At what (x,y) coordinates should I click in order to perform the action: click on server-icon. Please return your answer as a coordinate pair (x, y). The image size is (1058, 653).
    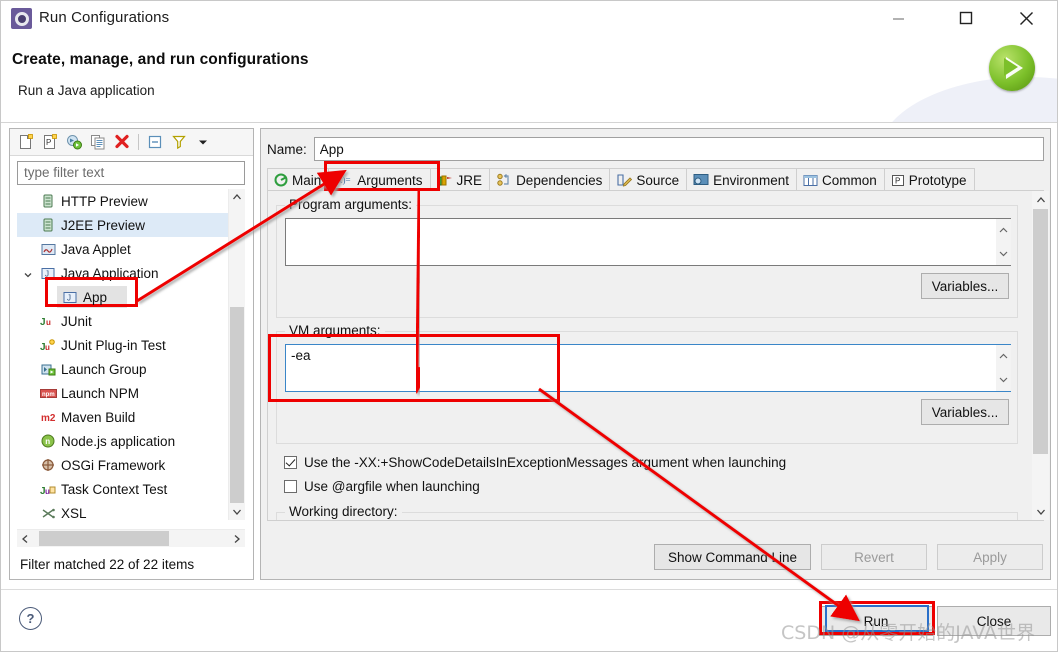
    Looking at the image, I should click on (48, 225).